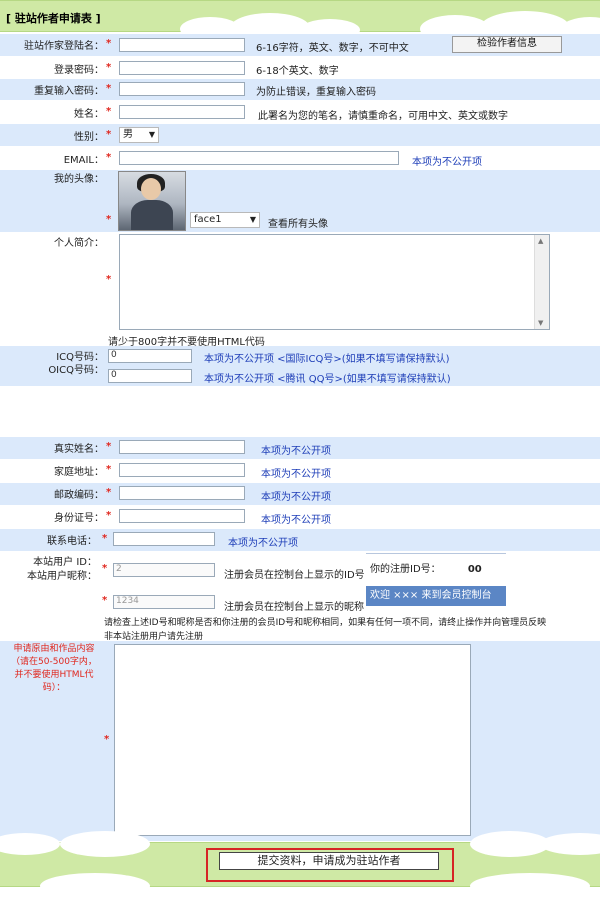  Describe the element at coordinates (150, 376) in the screenshot. I see `oicq-input: 0` at that location.